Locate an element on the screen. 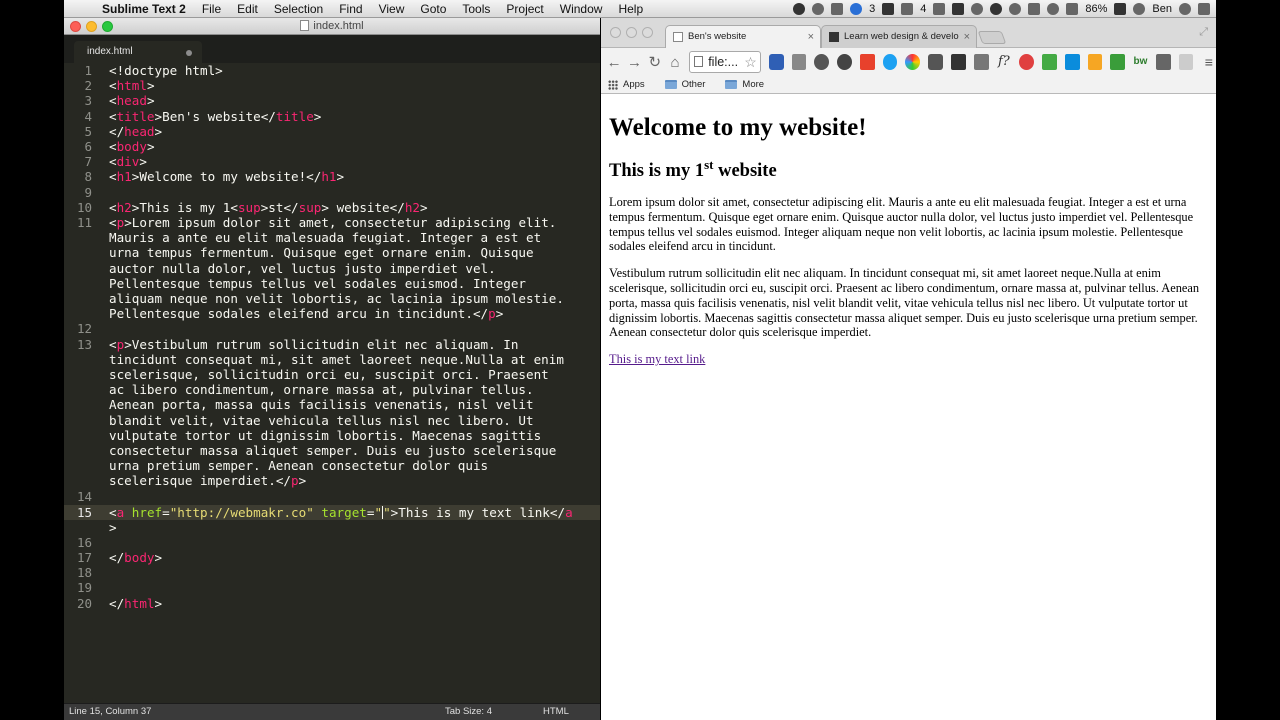 The image size is (1280, 720). sublime-tabbar: index.html is located at coordinates (332, 49).